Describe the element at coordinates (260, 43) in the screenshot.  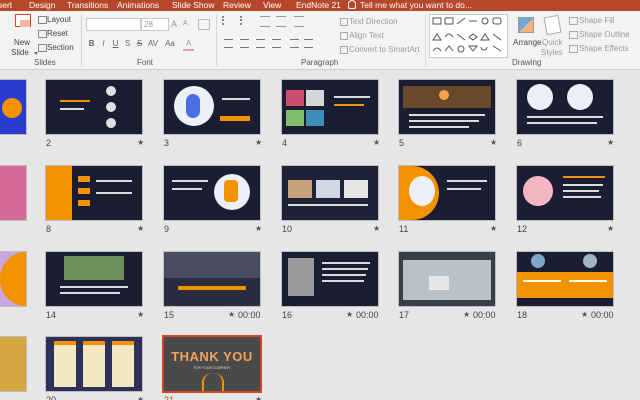
I see `align-right-icon` at that location.